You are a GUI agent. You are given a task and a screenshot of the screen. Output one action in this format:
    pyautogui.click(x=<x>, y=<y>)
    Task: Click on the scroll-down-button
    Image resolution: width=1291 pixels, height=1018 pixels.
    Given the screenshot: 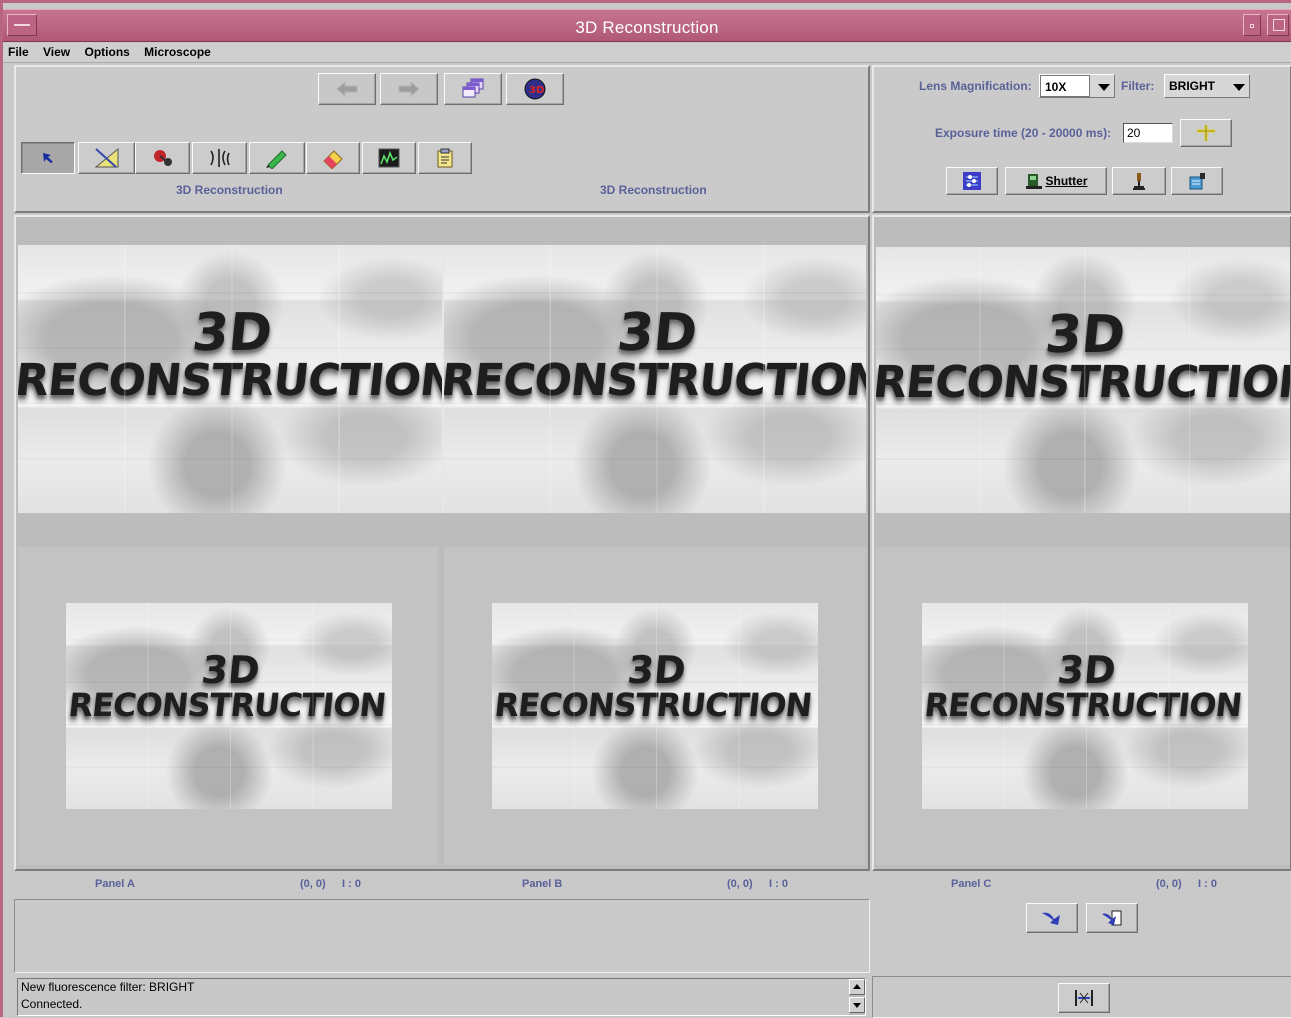 What is the action you would take?
    pyautogui.click(x=857, y=1005)
    